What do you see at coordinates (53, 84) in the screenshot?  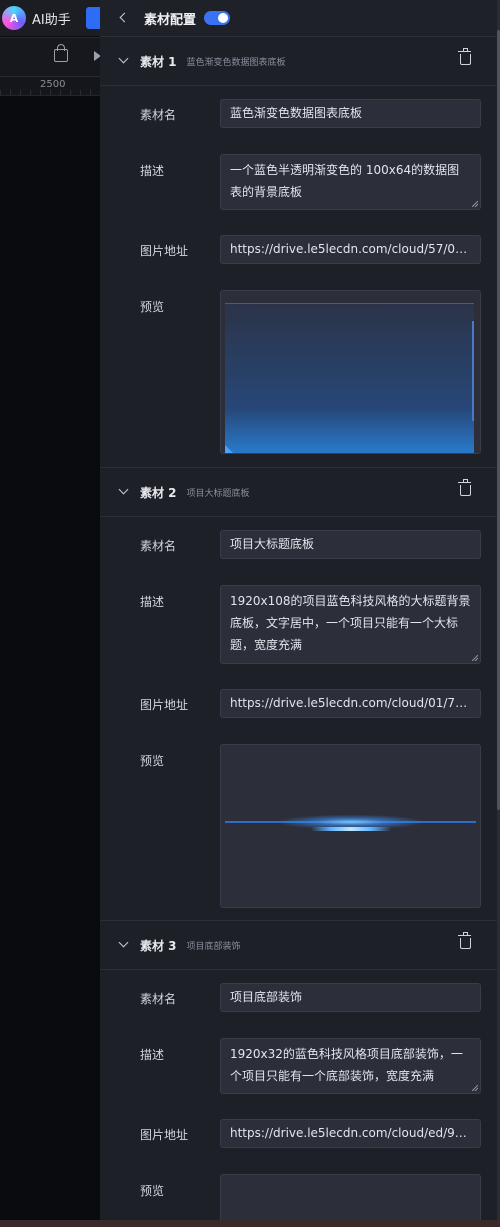 I see `ruler-label: 2500` at bounding box center [53, 84].